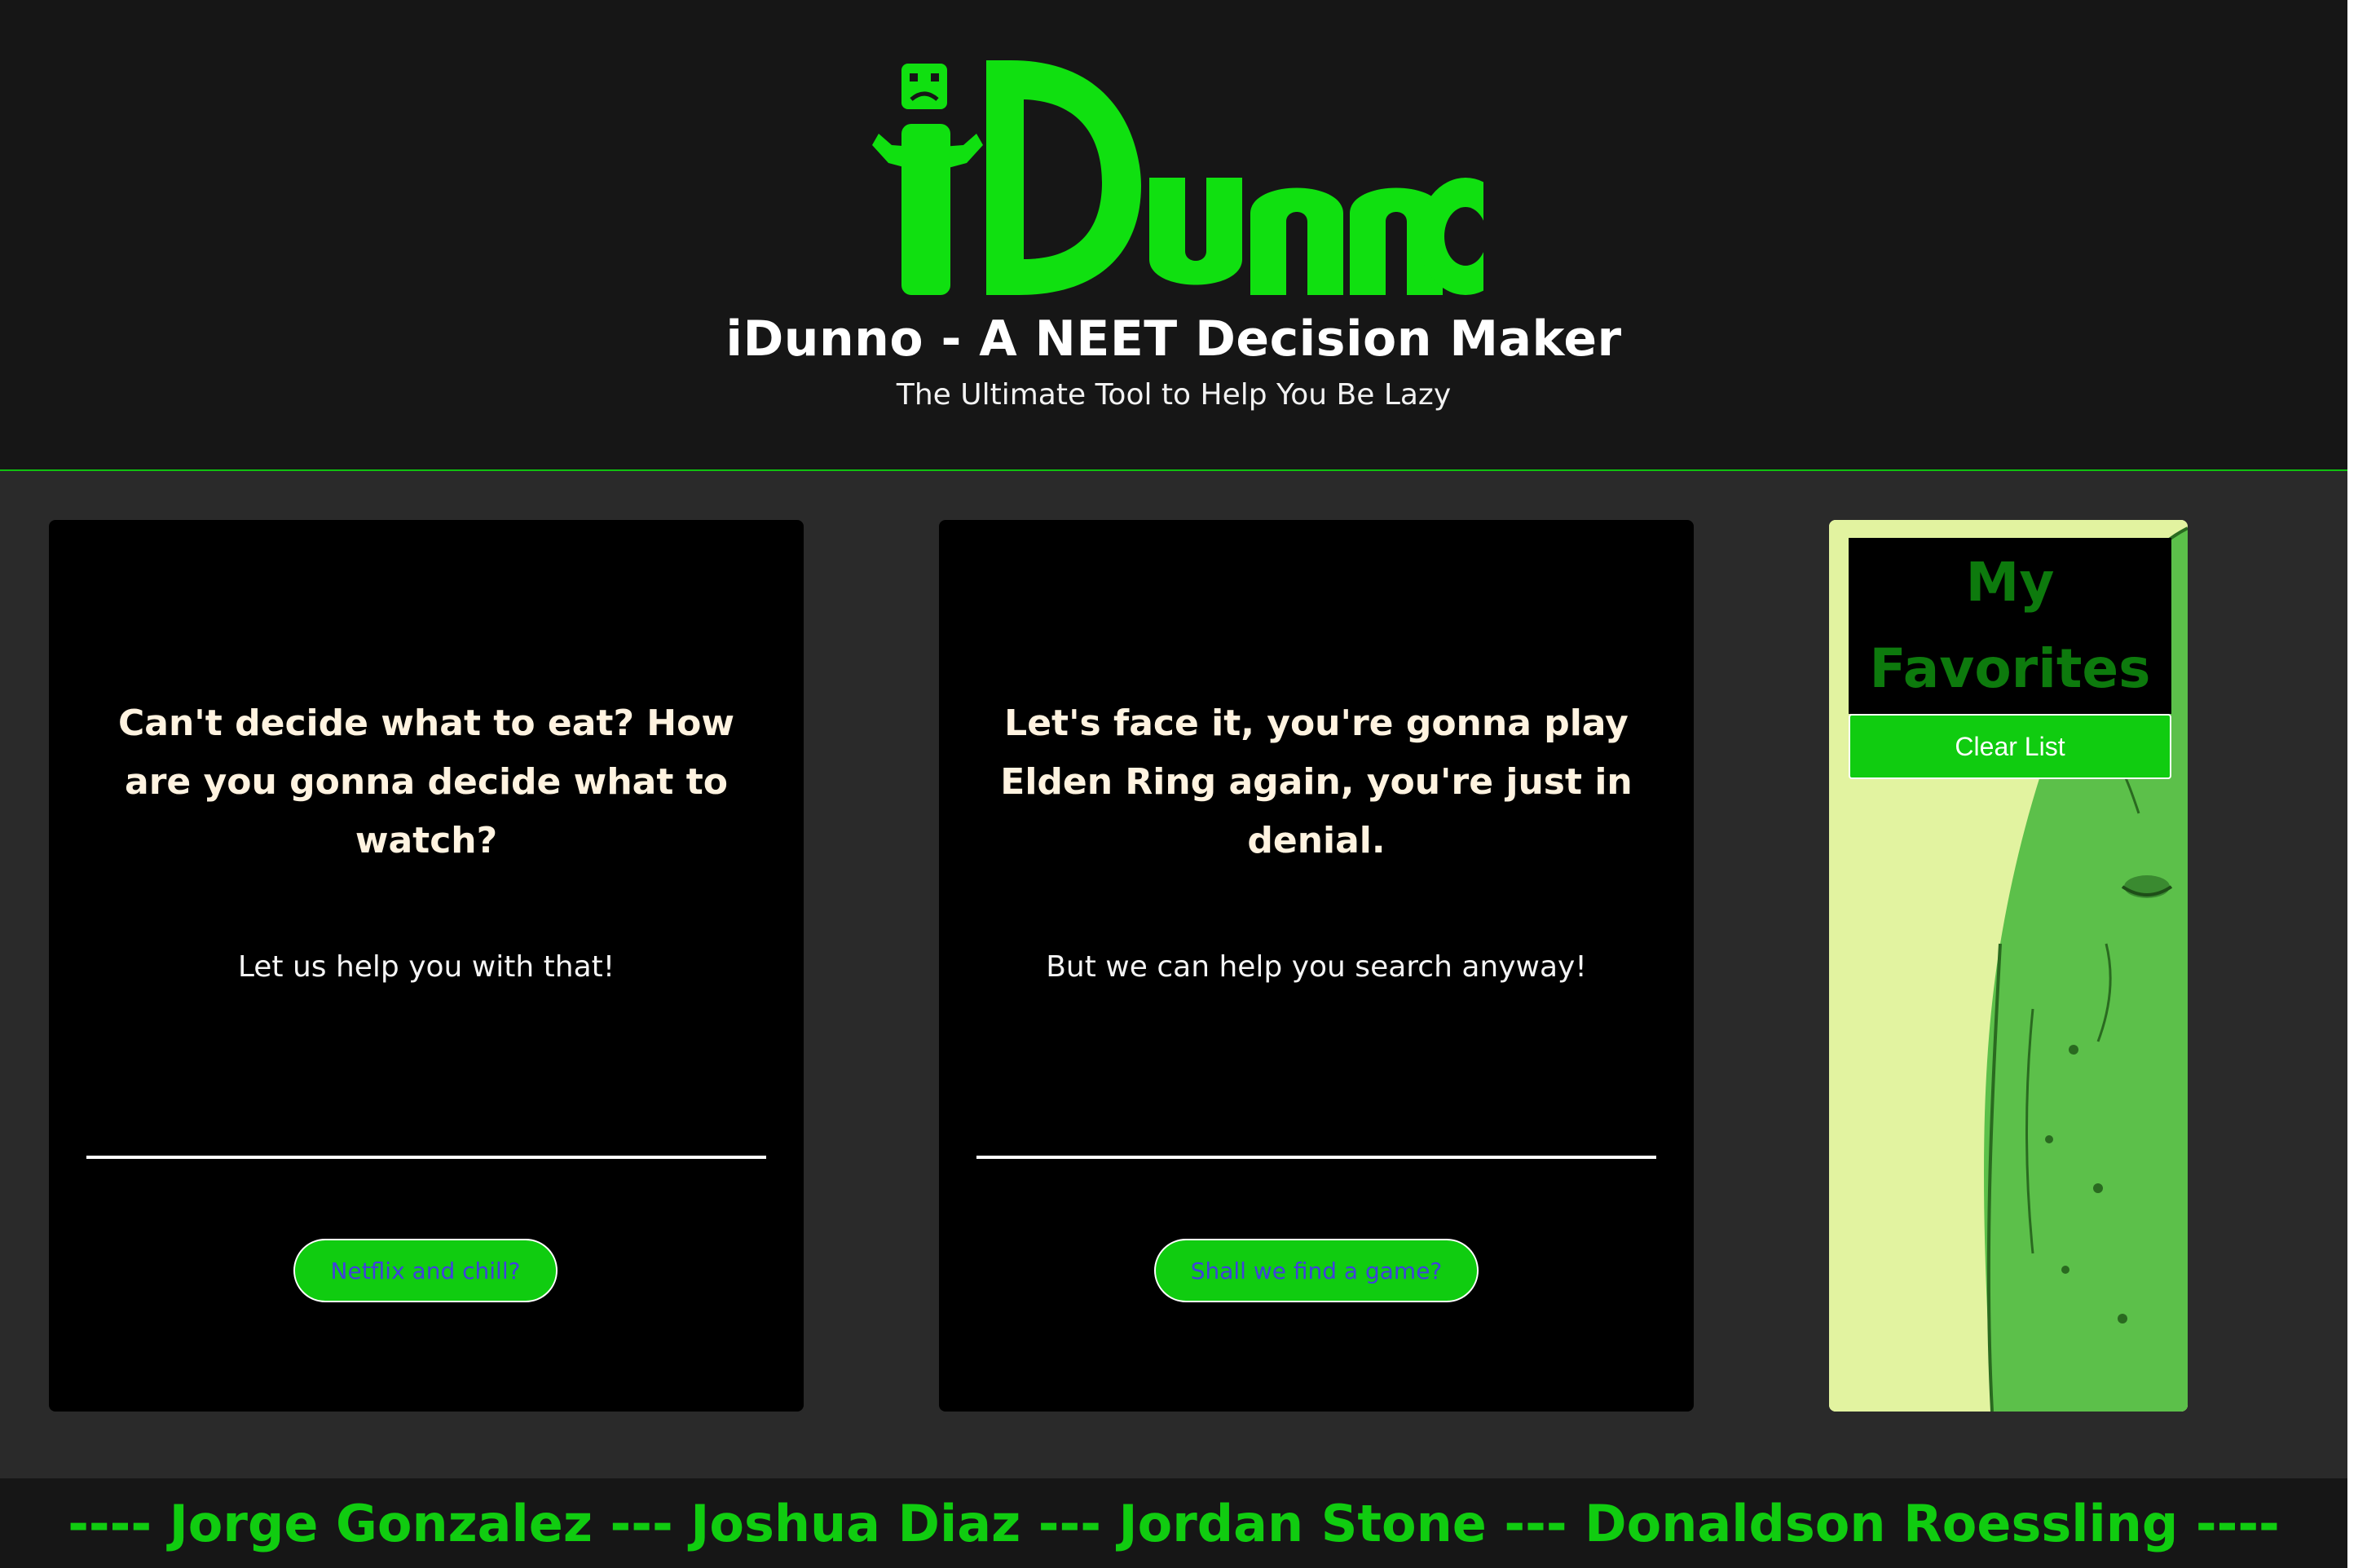 This screenshot has height=1568, width=2367. I want to click on favorites-title: My Favorites, so click(2010, 626).